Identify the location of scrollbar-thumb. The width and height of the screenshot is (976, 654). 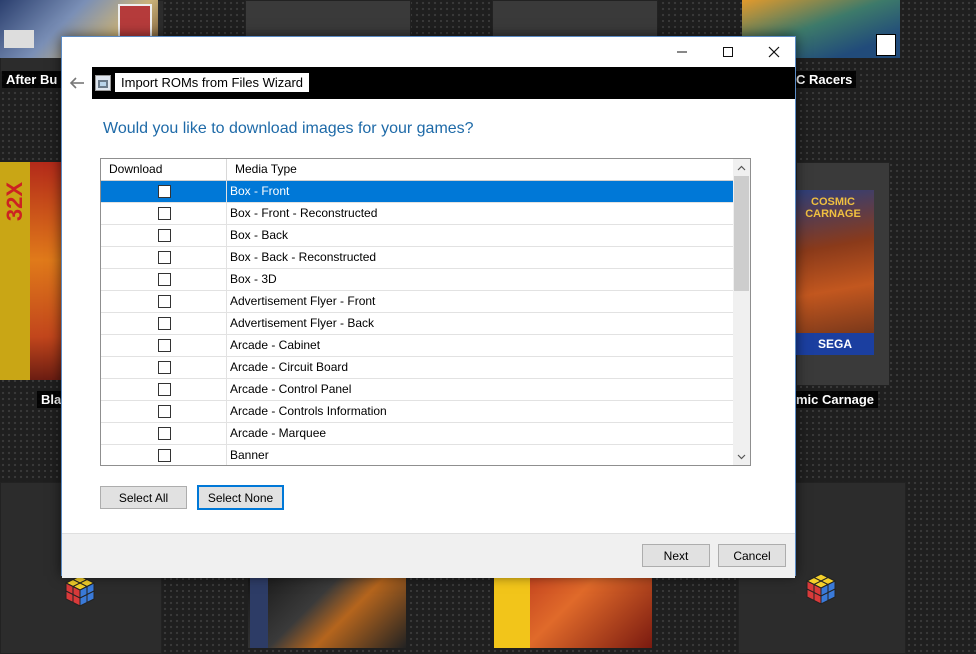
(741, 233).